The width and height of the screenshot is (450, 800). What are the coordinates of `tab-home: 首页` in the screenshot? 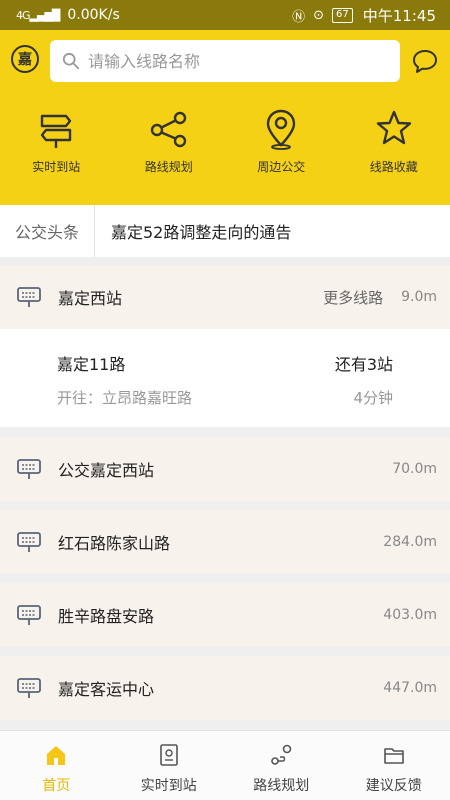 It's located at (56, 765).